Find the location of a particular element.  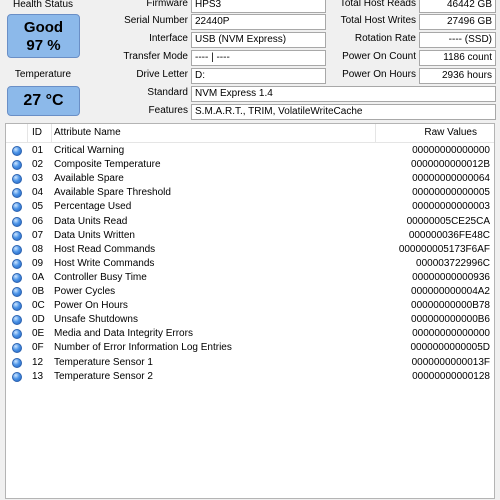

column-header-raw-values: Raw Values is located at coordinates (450, 133).